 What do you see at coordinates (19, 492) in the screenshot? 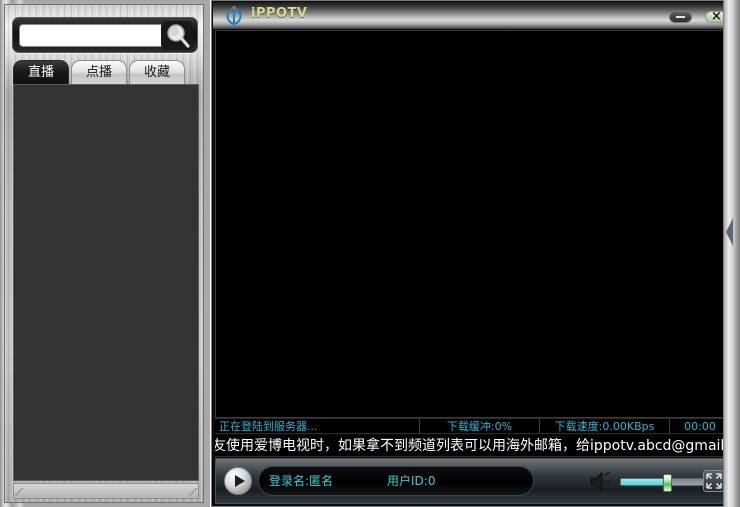
I see `resize-grip-left` at bounding box center [19, 492].